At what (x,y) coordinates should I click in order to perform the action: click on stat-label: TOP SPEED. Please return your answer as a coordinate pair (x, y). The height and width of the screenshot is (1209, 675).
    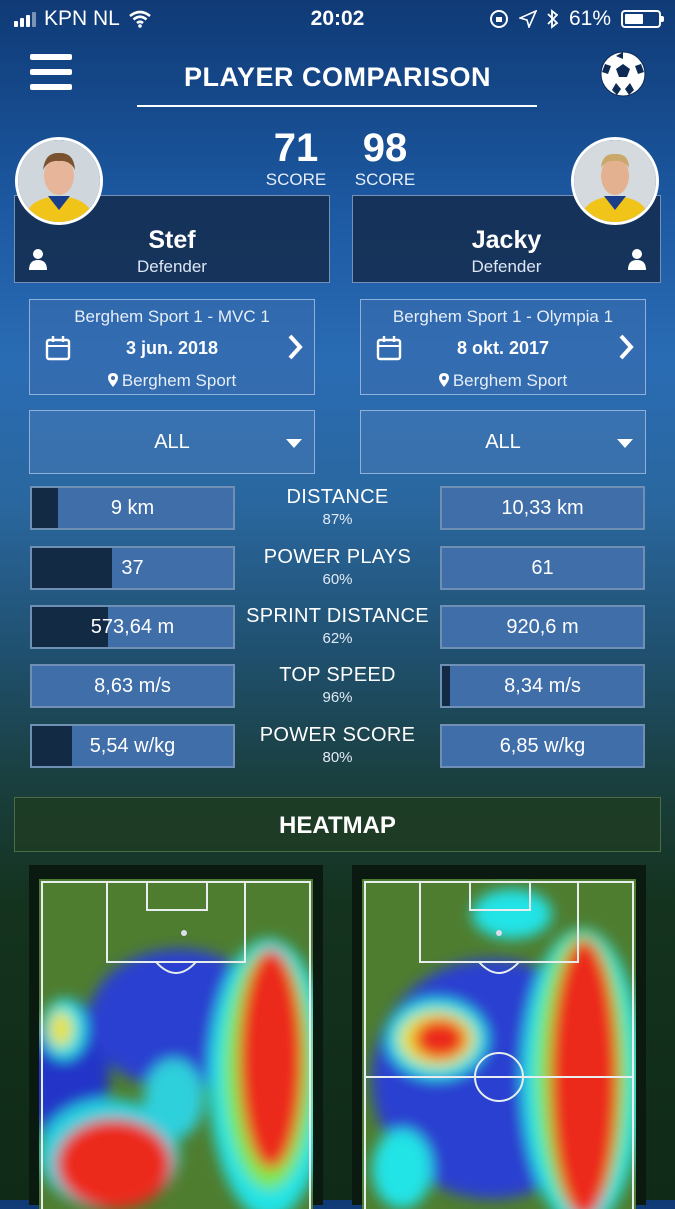
    Looking at the image, I should click on (337, 675).